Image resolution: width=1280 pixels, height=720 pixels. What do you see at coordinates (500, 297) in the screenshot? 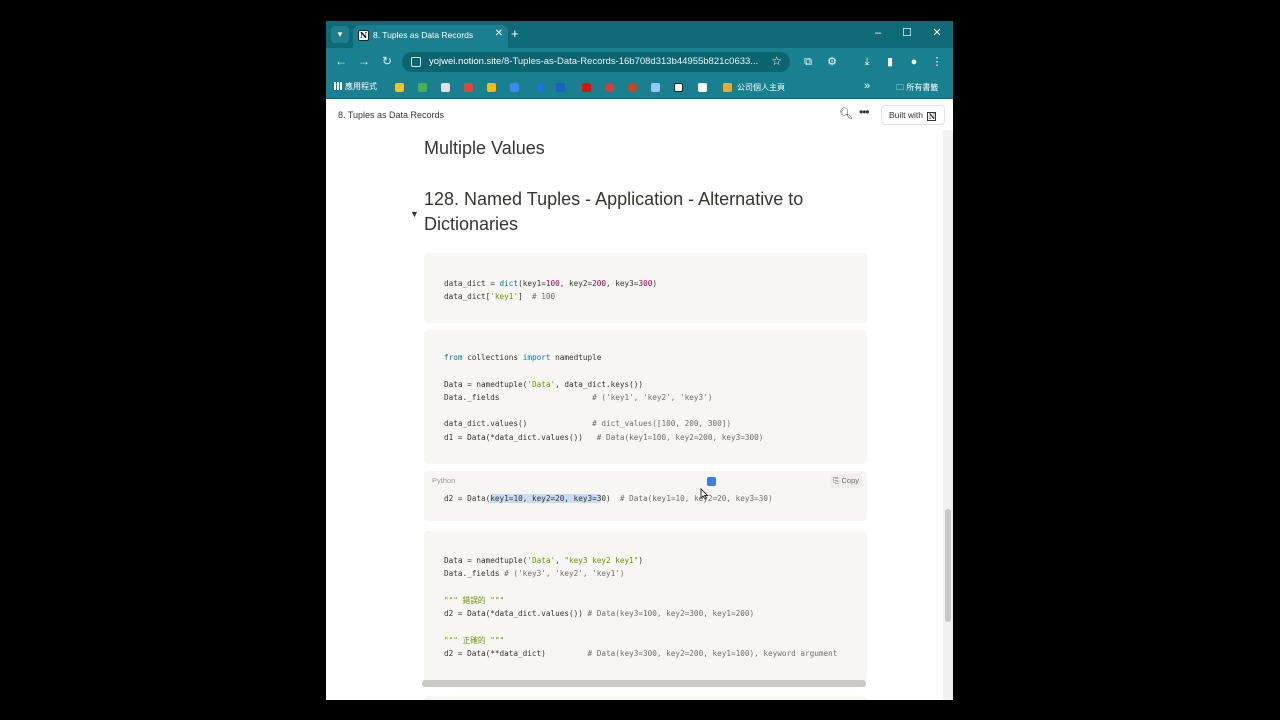
I see `code-line: data_dict['key1'] # 100` at bounding box center [500, 297].